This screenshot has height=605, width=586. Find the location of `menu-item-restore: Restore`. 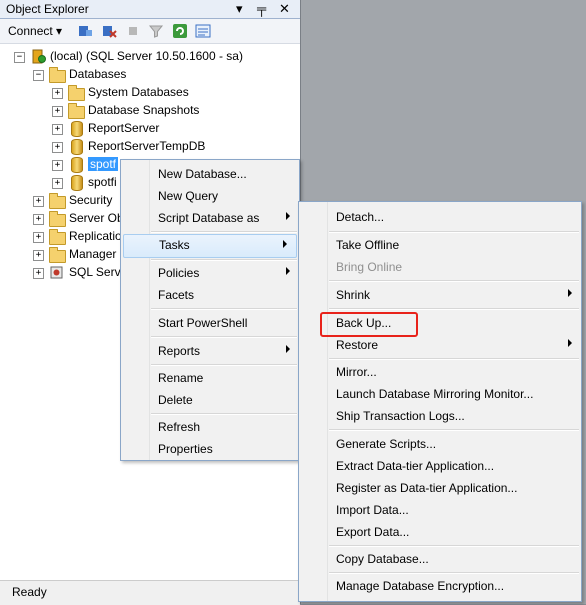

menu-item-restore: Restore is located at coordinates (440, 345).